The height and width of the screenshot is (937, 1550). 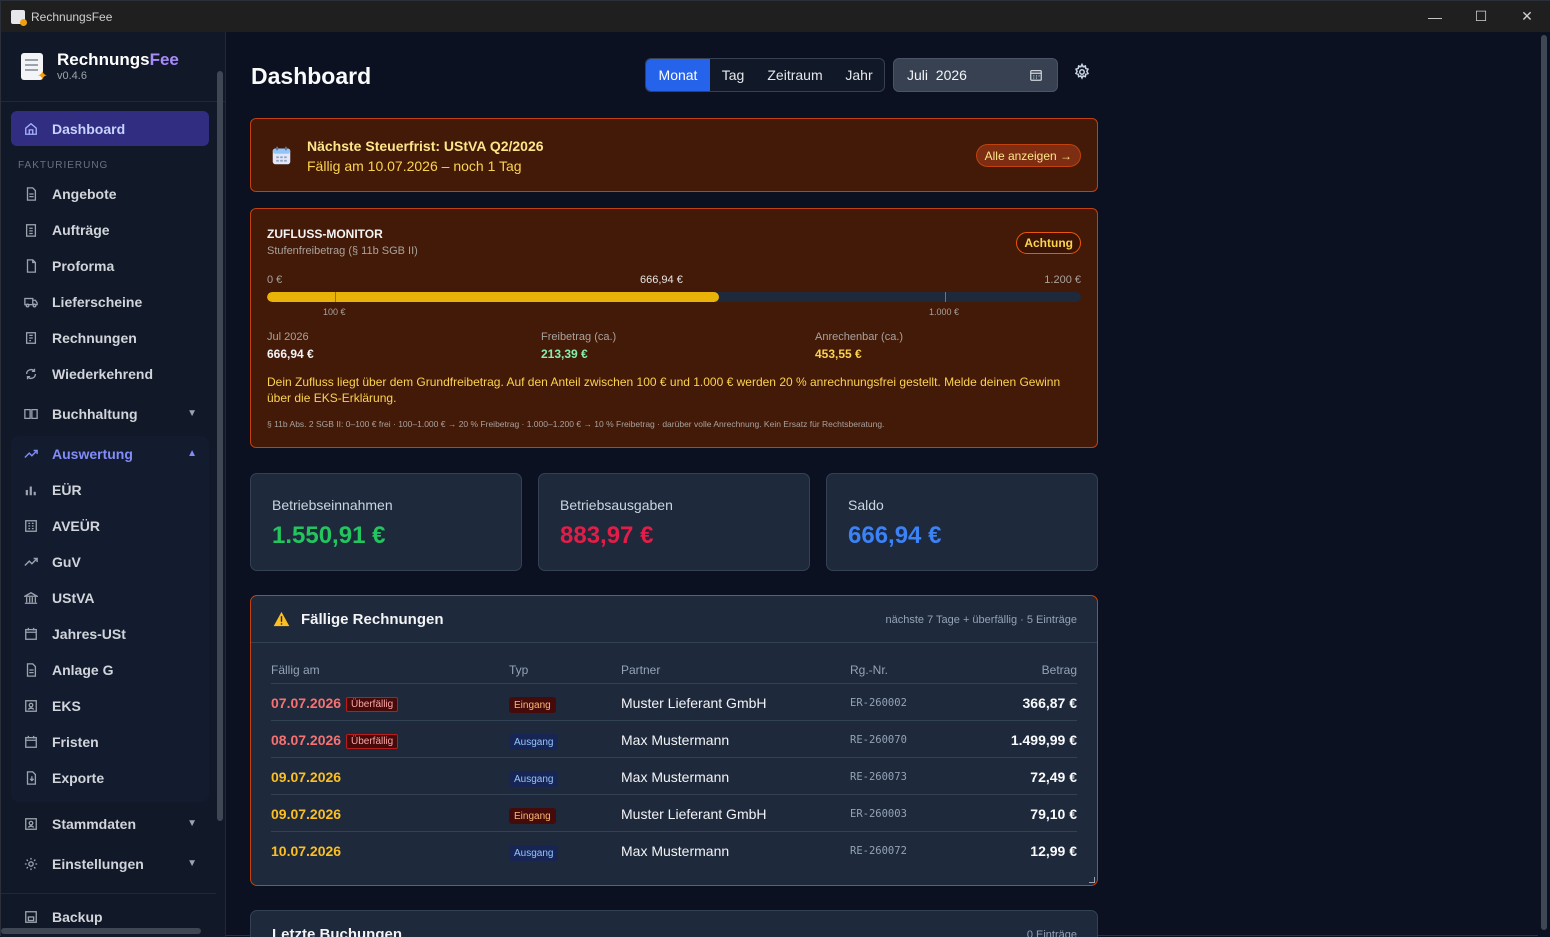 I want to click on section-label-fakturierung: FAKTURIERUNG, so click(x=63, y=165).